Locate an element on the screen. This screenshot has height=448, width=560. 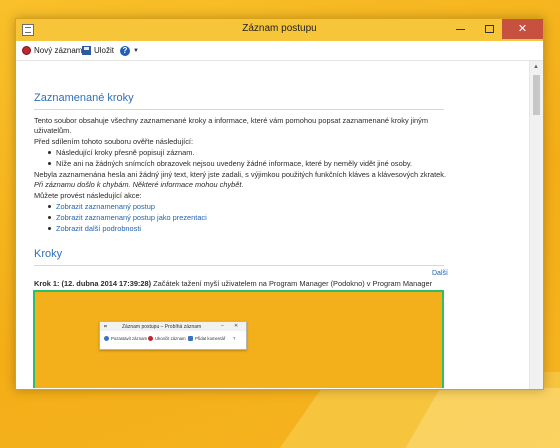
save-label: Uložit is located at coordinates (104, 50).